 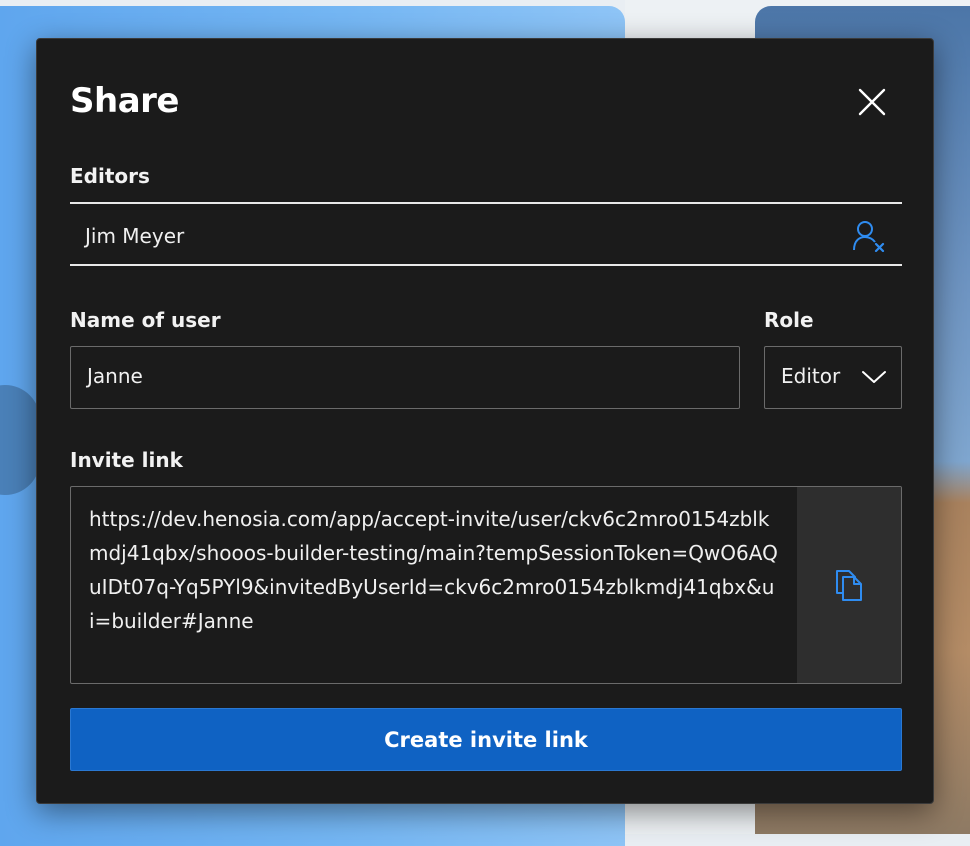 What do you see at coordinates (20, 440) in the screenshot?
I see `background-shape` at bounding box center [20, 440].